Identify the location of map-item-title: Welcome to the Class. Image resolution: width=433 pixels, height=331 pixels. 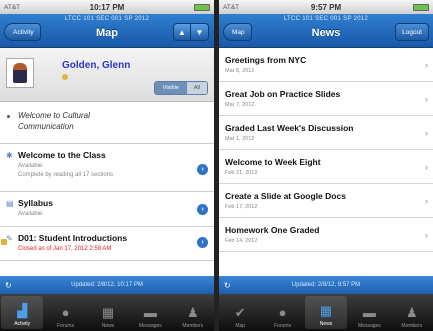
(62, 155).